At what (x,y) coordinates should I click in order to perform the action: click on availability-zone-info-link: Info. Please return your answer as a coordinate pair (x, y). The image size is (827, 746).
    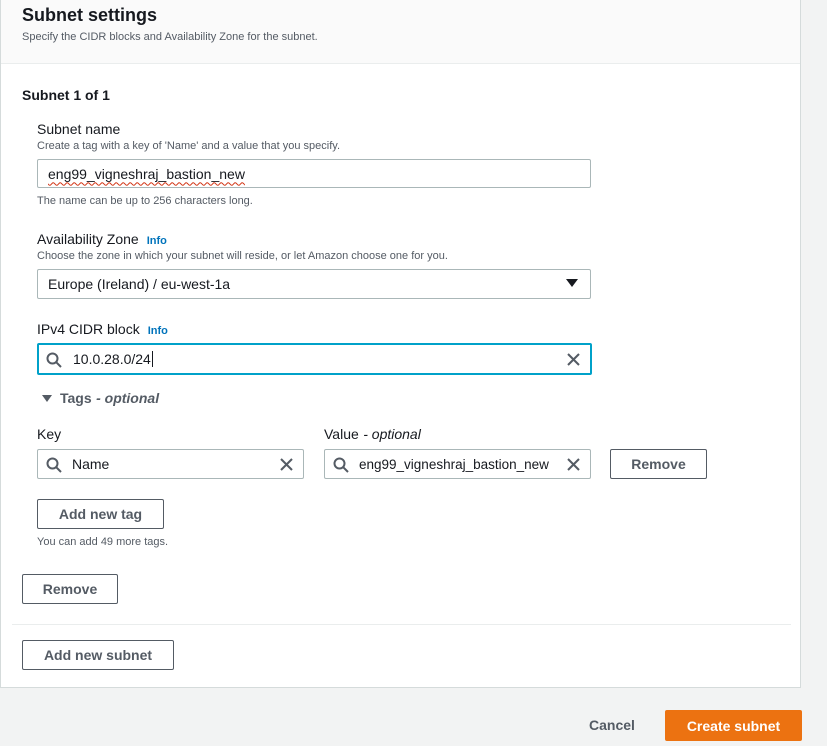
    Looking at the image, I should click on (157, 241).